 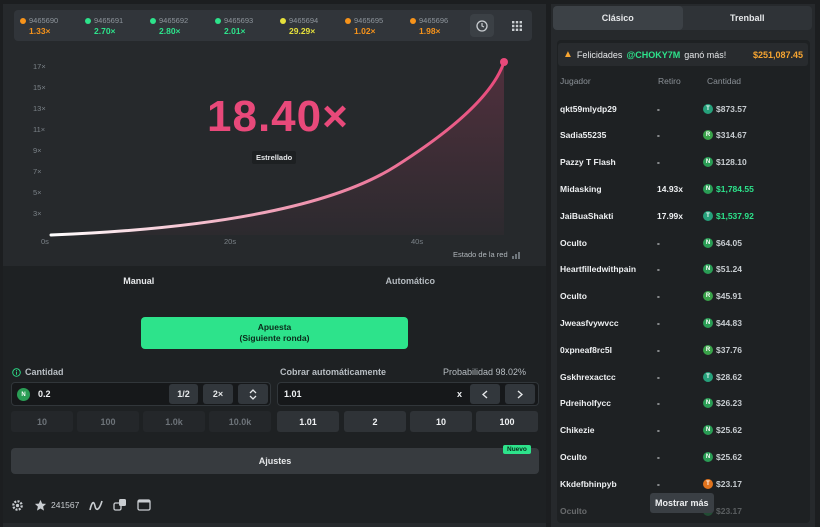 I want to click on cashout-quick-button: 10, so click(x=441, y=421).